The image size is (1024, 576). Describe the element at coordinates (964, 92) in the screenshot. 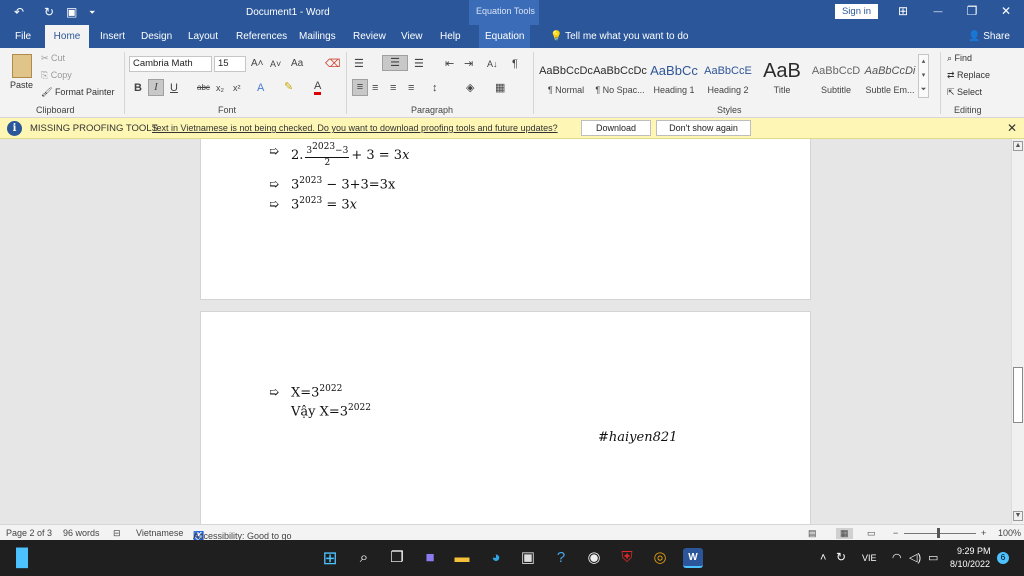

I see `select-button: ⇱ Select` at that location.